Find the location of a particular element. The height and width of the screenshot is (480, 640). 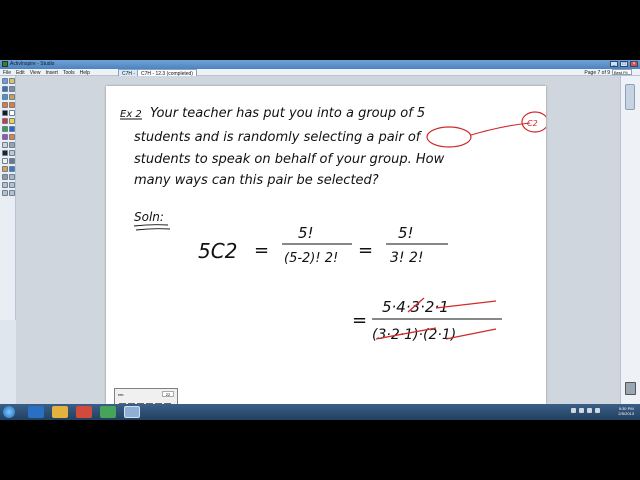

clear-icon is located at coordinates (12, 177).